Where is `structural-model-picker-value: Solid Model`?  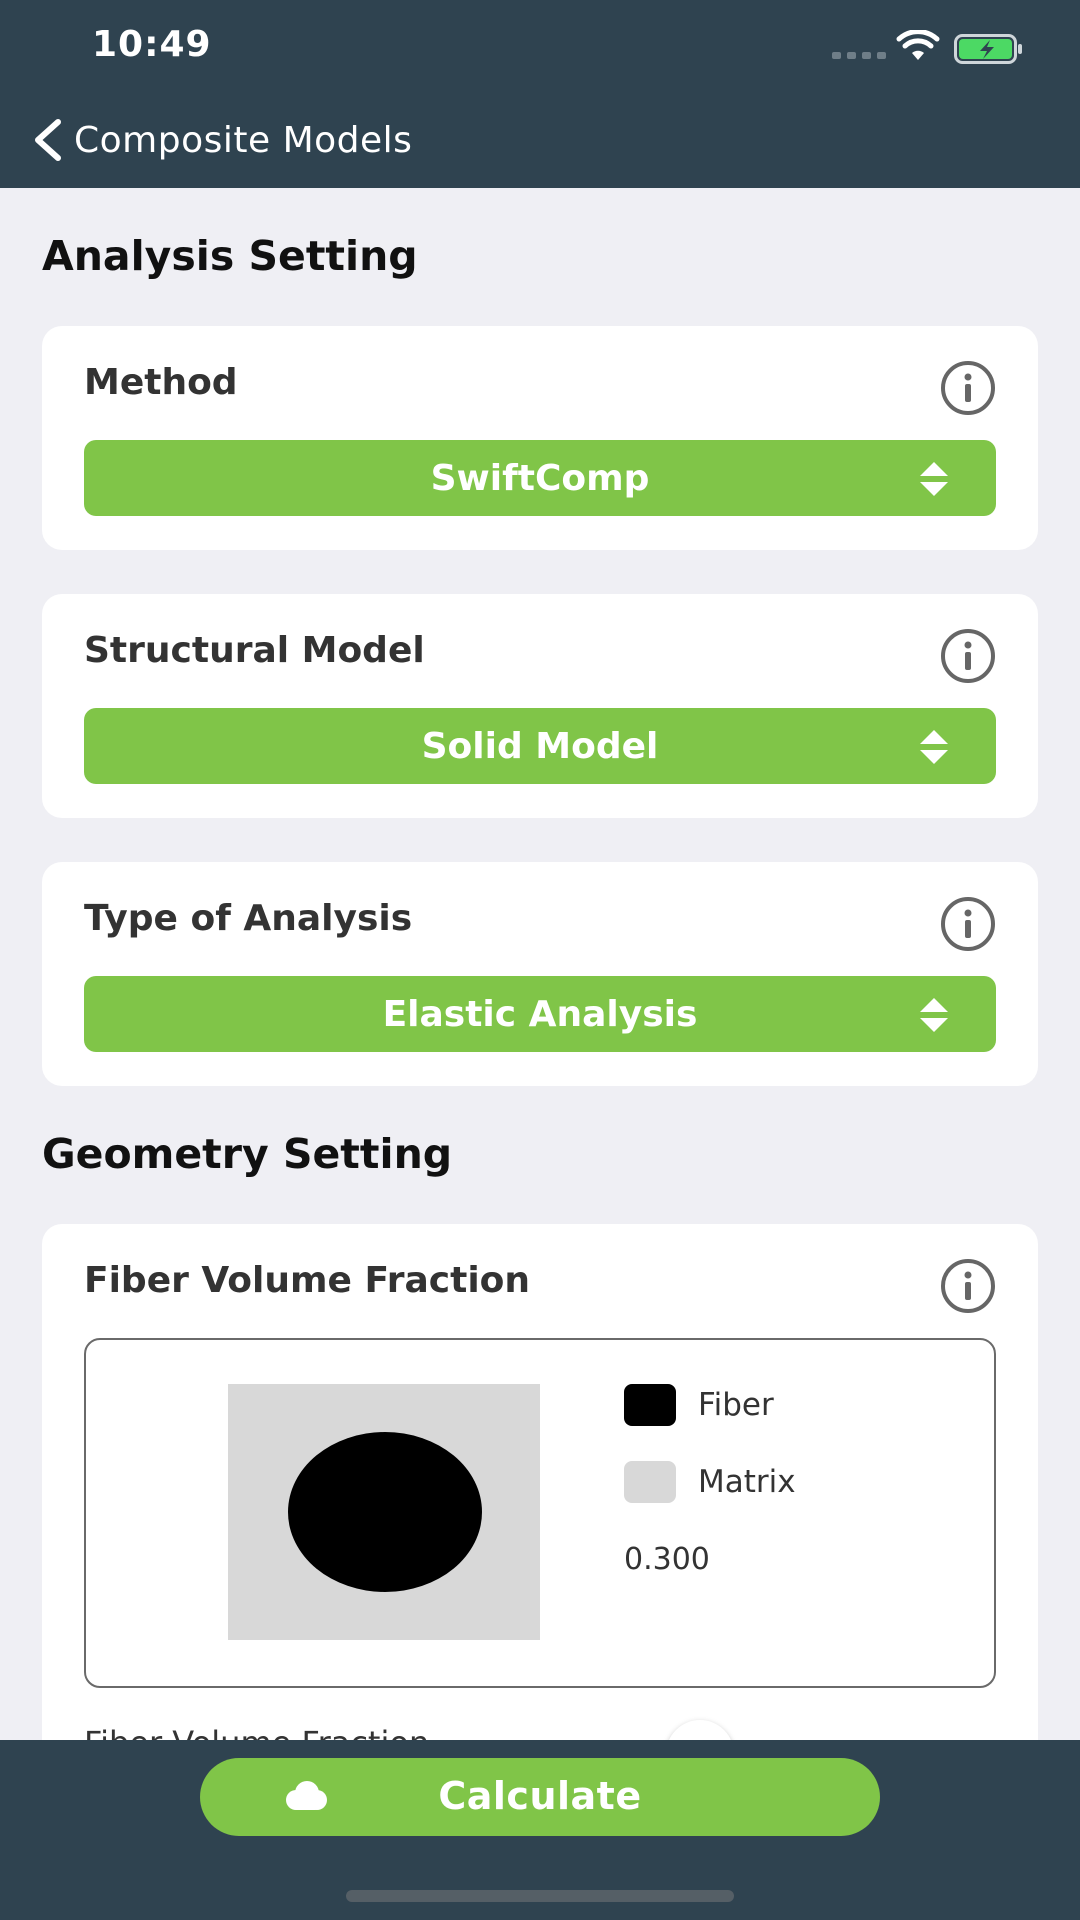
structural-model-picker-value: Solid Model is located at coordinates (540, 746).